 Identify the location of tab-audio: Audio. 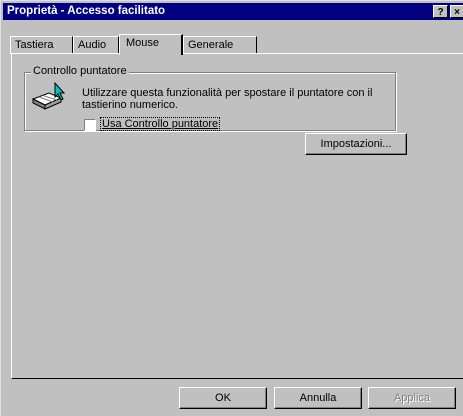
(96, 45).